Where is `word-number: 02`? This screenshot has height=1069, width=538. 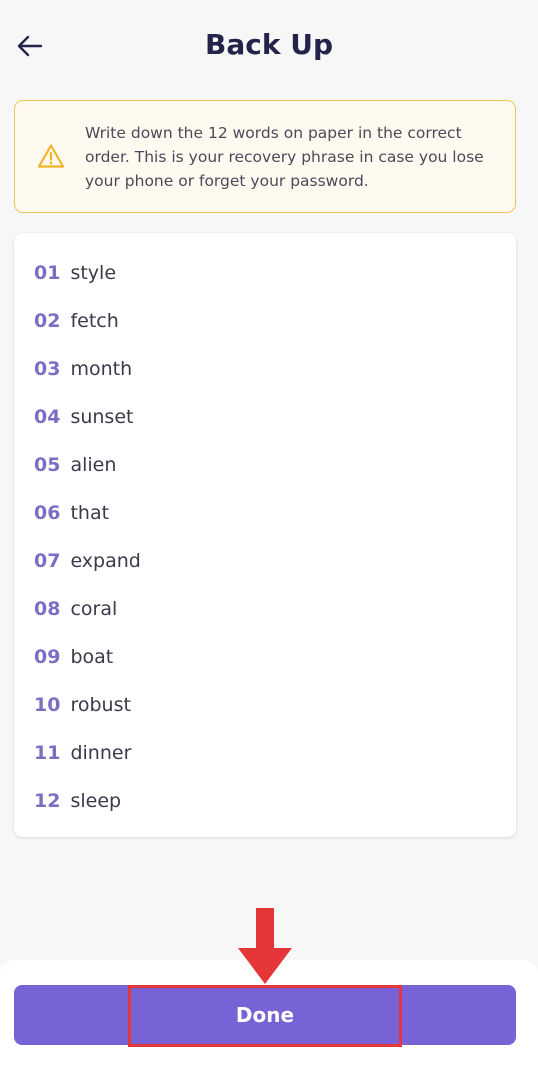
word-number: 02 is located at coordinates (47, 321).